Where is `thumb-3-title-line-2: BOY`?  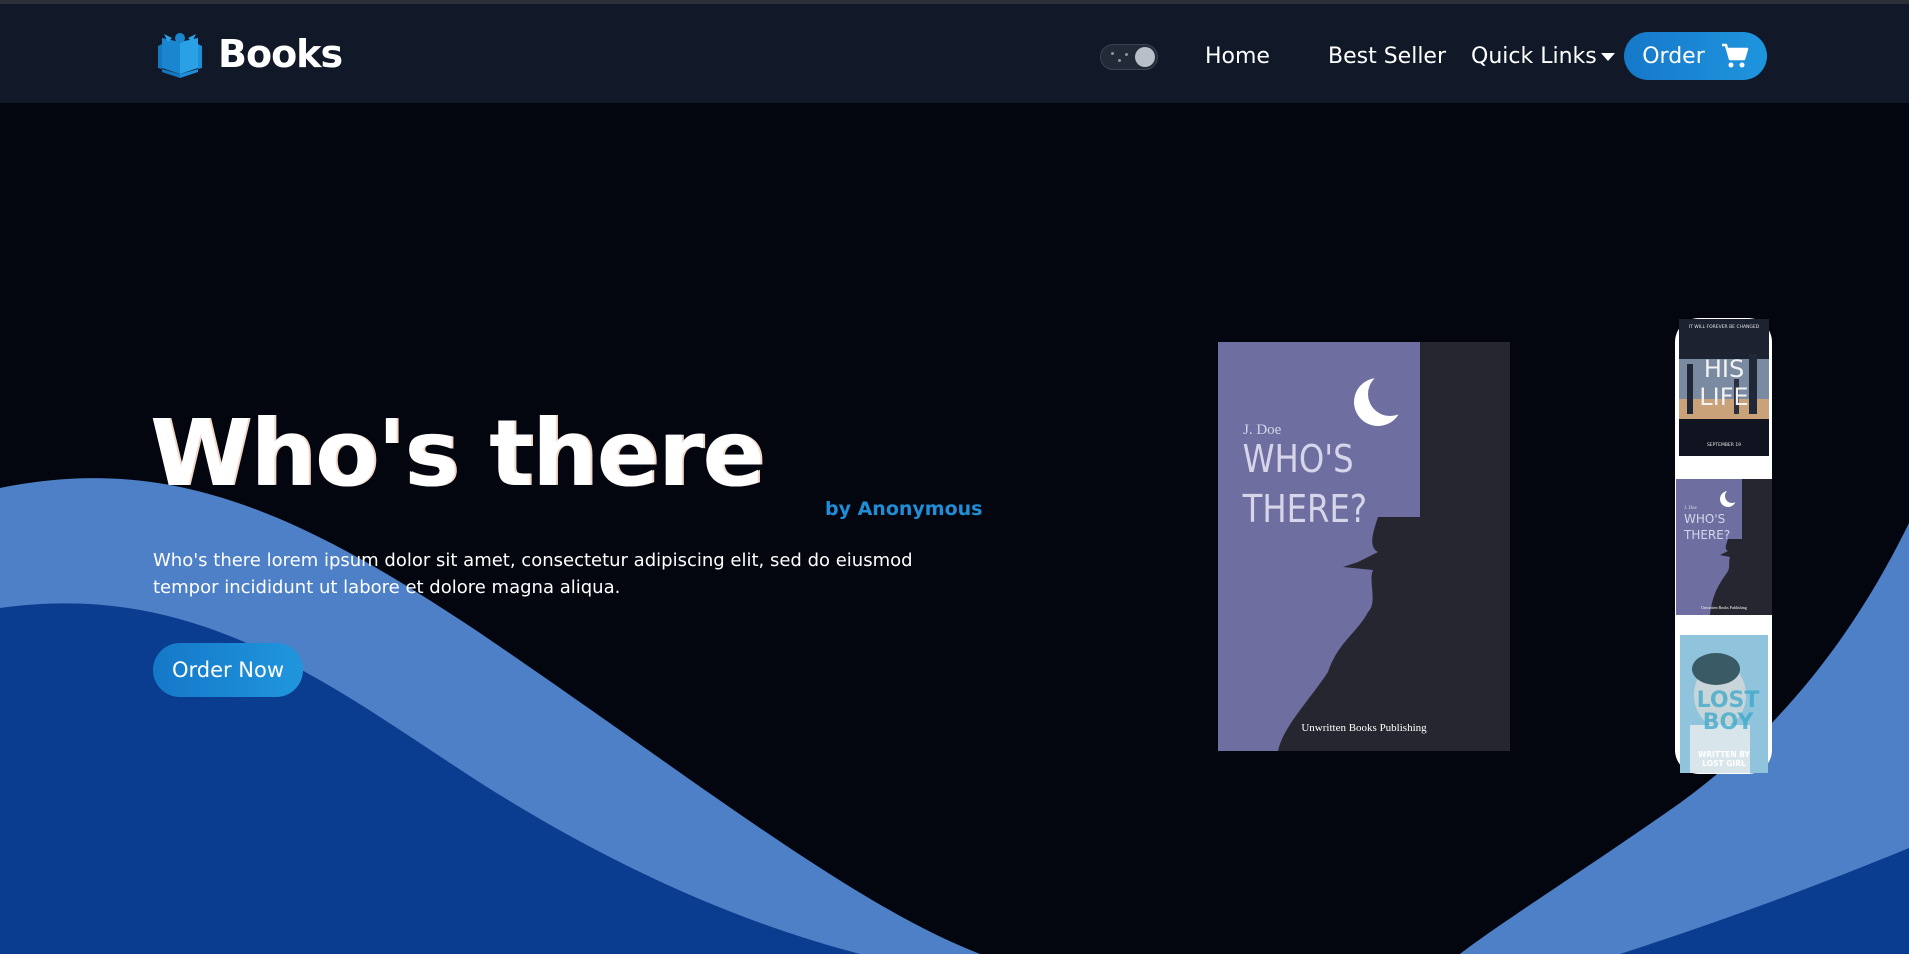
thumb-3-title-line-2: BOY is located at coordinates (1729, 722).